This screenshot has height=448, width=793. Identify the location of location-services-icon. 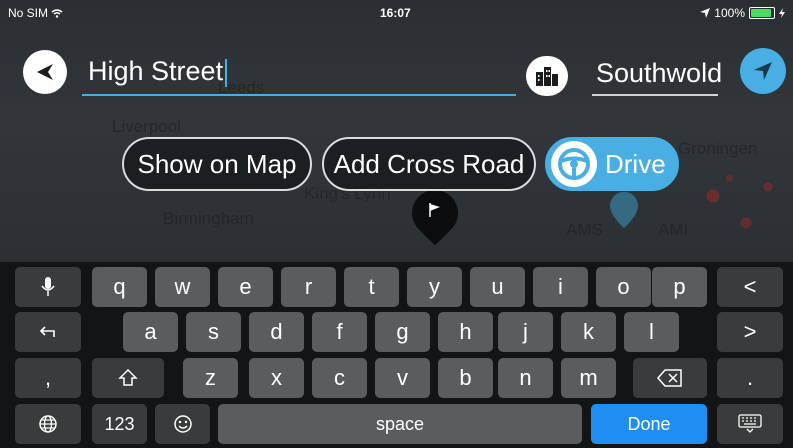
(705, 13).